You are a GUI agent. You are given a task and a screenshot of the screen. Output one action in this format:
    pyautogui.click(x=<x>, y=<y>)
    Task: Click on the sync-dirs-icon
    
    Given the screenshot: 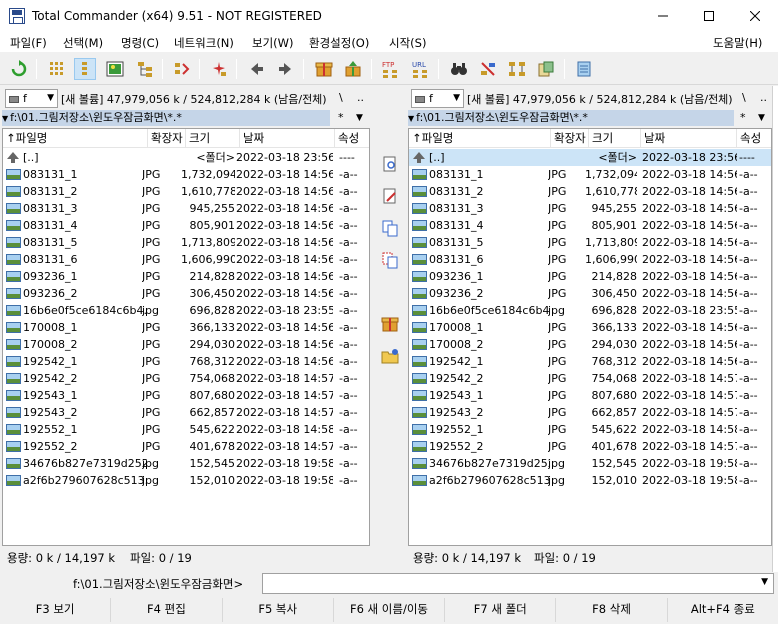 What is the action you would take?
    pyautogui.click(x=517, y=69)
    